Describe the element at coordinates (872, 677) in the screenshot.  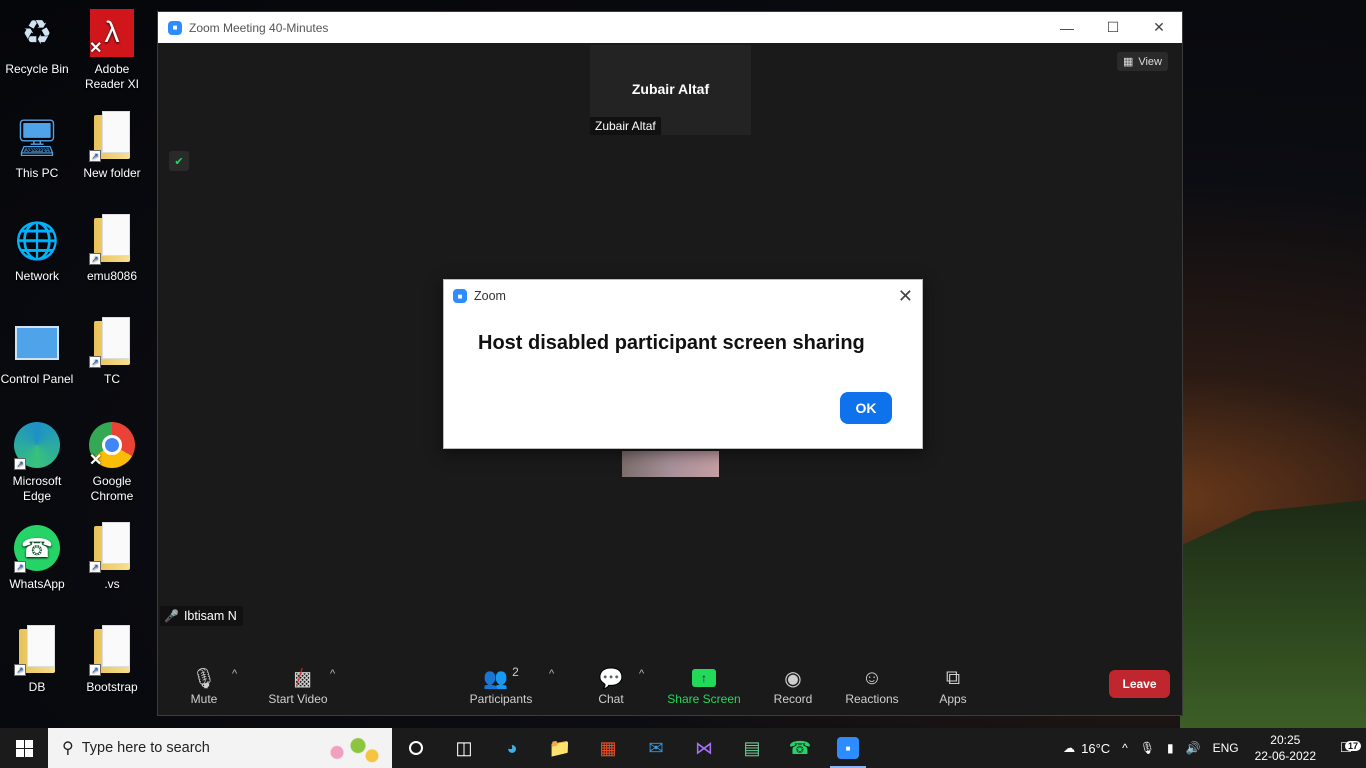
I see `reactions-icon: ☺` at that location.